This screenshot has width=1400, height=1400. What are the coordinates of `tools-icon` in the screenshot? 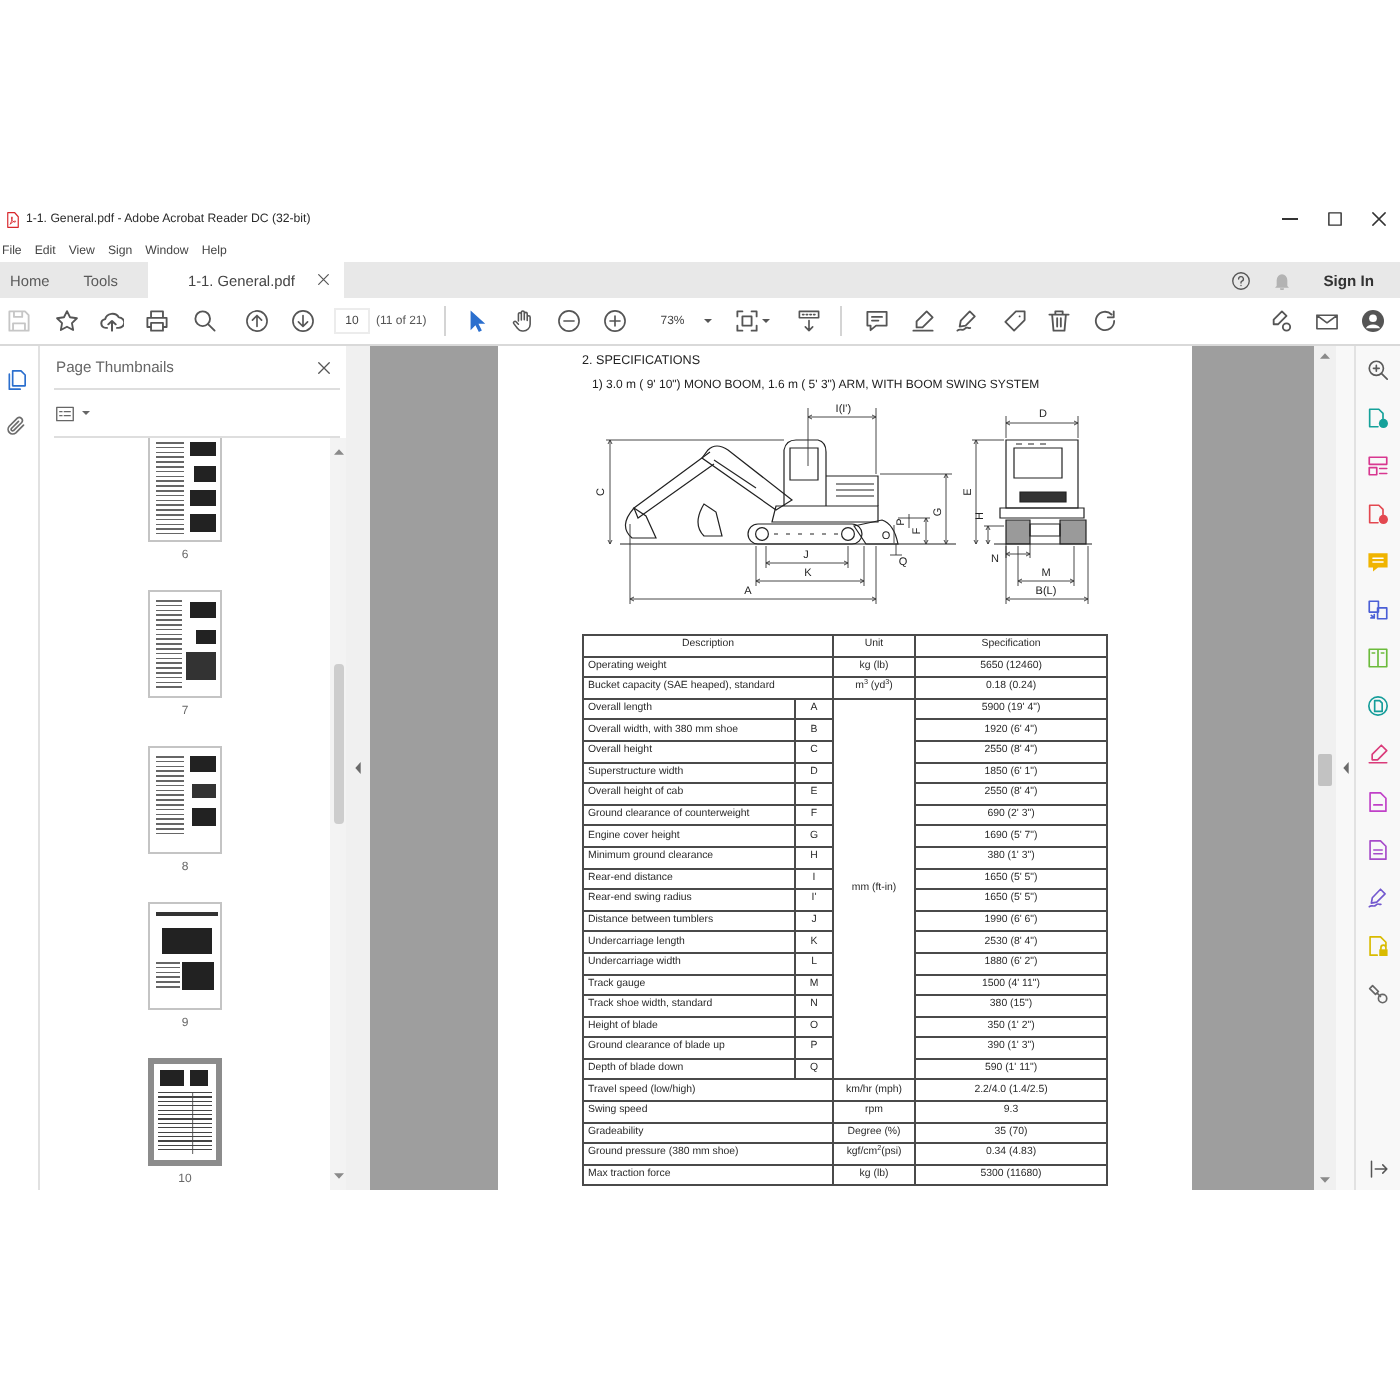 It's located at (1378, 994).